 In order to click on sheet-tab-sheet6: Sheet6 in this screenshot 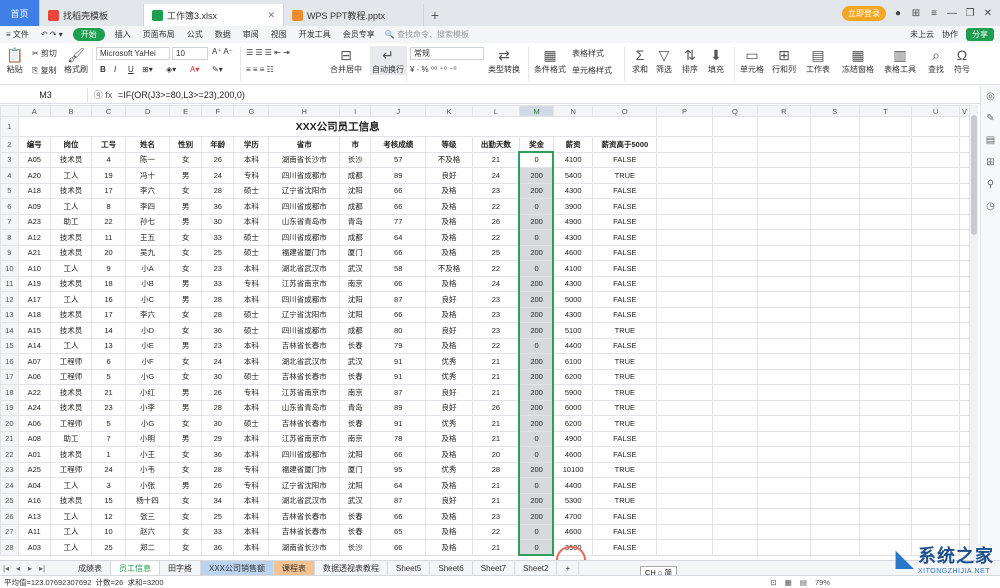, I will do `click(451, 568)`.